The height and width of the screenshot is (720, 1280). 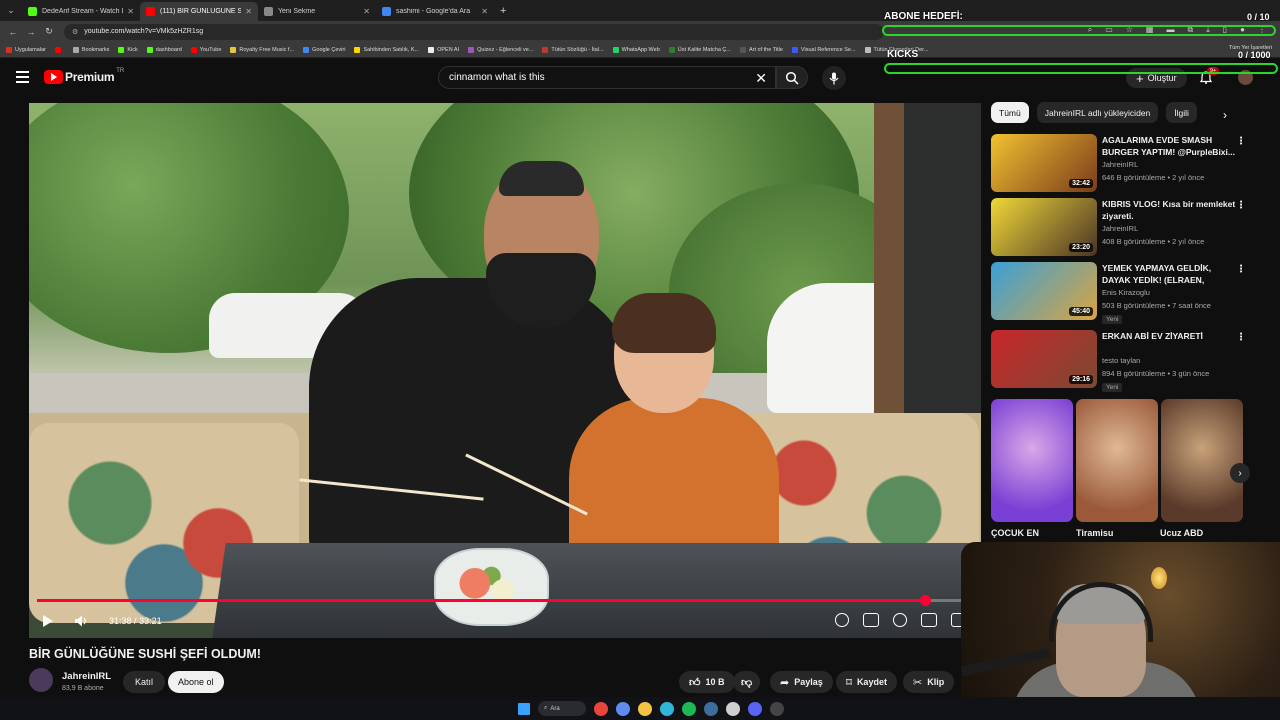 What do you see at coordinates (435, 11) in the screenshot?
I see `browser-tab: sashimi - Google'da Ara ✕` at bounding box center [435, 11].